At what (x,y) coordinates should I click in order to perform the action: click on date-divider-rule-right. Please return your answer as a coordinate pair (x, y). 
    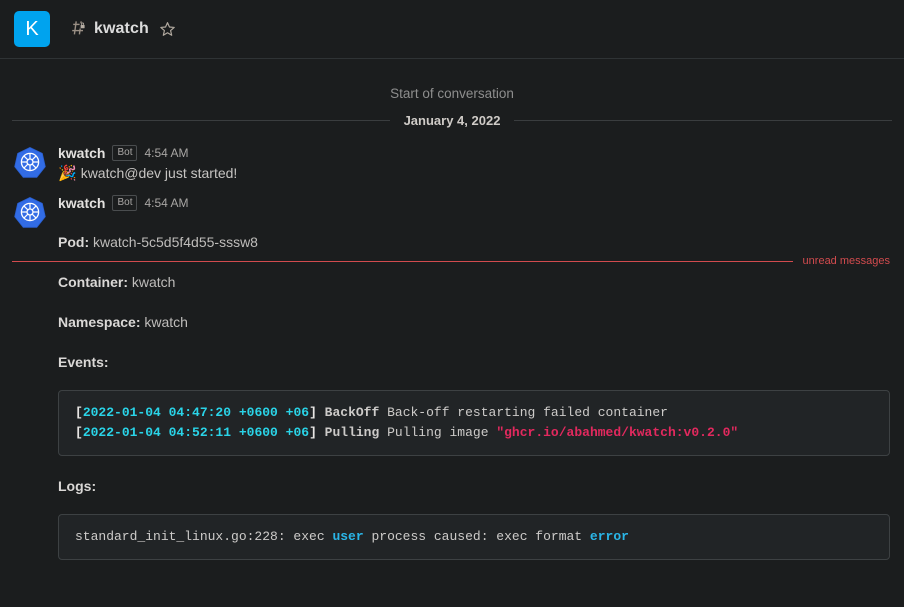
    Looking at the image, I should click on (703, 120).